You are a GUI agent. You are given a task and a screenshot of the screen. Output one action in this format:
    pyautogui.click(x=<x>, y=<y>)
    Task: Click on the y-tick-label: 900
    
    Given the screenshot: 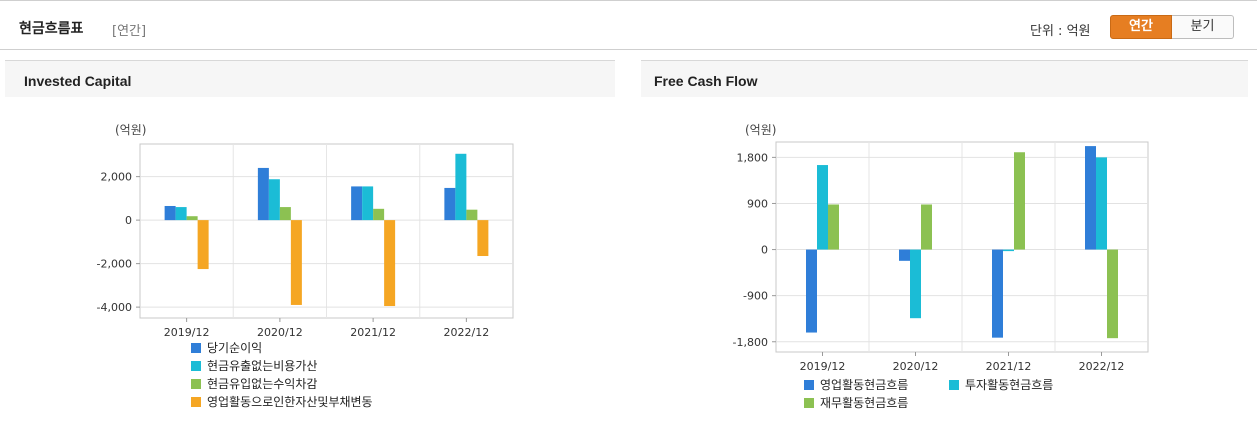 What is the action you would take?
    pyautogui.click(x=757, y=203)
    